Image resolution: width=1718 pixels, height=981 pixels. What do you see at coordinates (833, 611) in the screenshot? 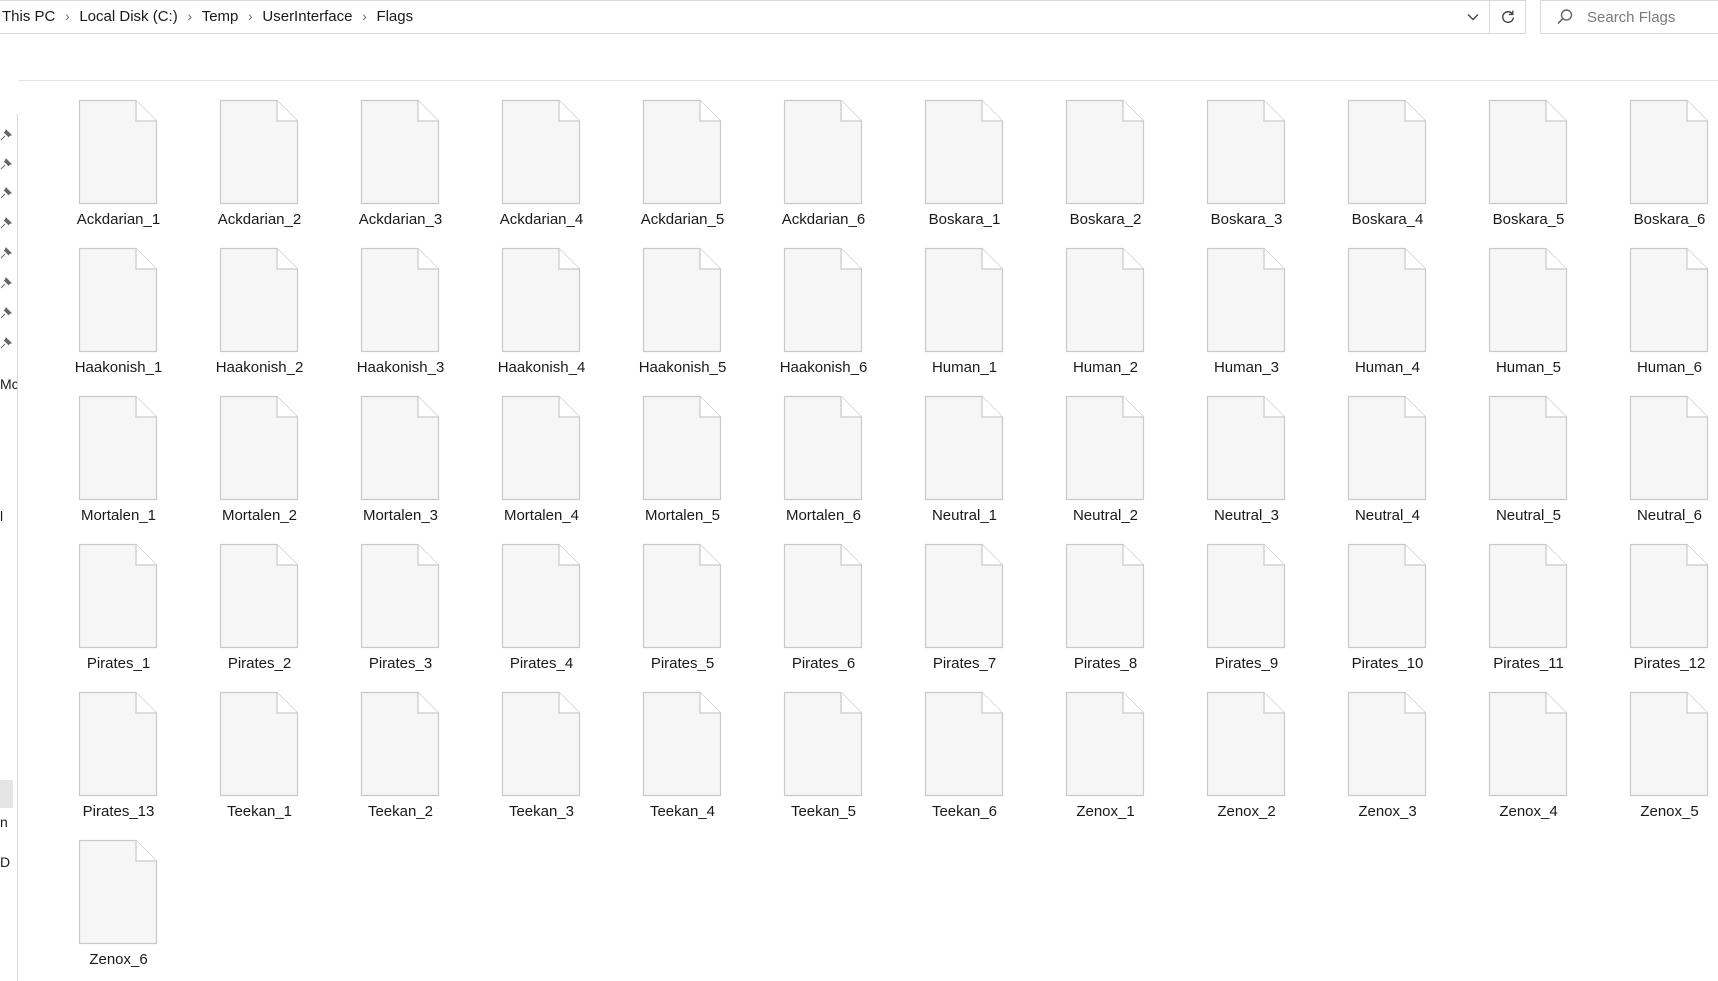
I see `file-item: Pirates_6` at bounding box center [833, 611].